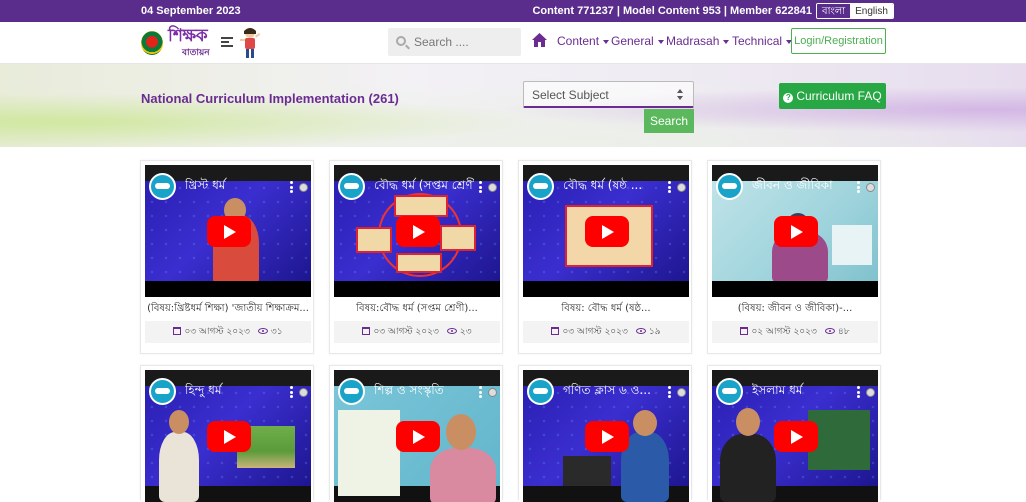 Image resolution: width=1026 pixels, height=502 pixels. I want to click on lang-english-button: English, so click(871, 11).